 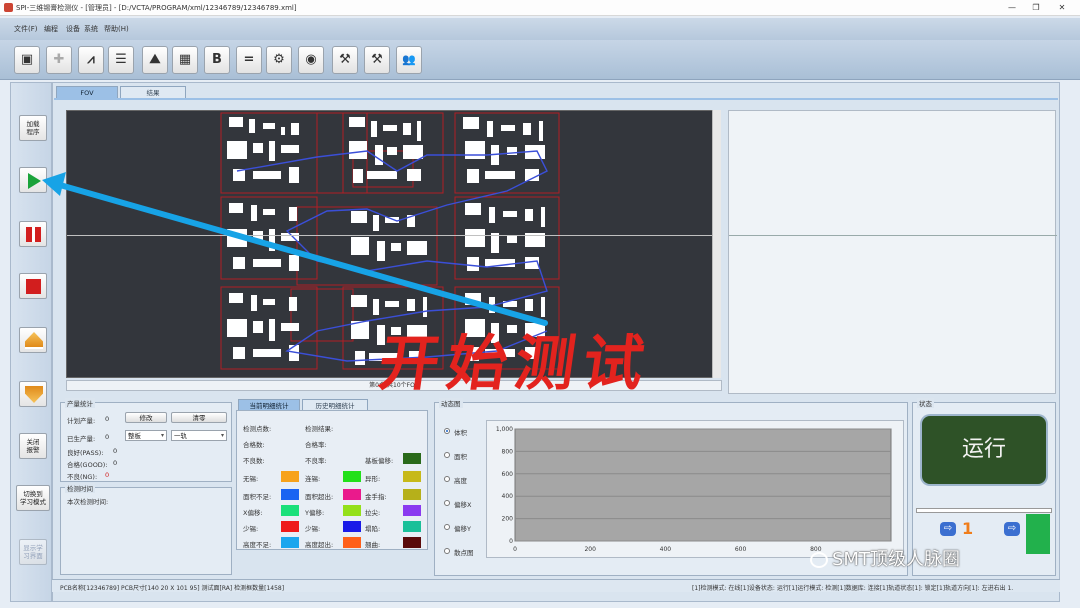 What do you see at coordinates (819, 560) in the screenshot?
I see `wechat-icon` at bounding box center [819, 560].